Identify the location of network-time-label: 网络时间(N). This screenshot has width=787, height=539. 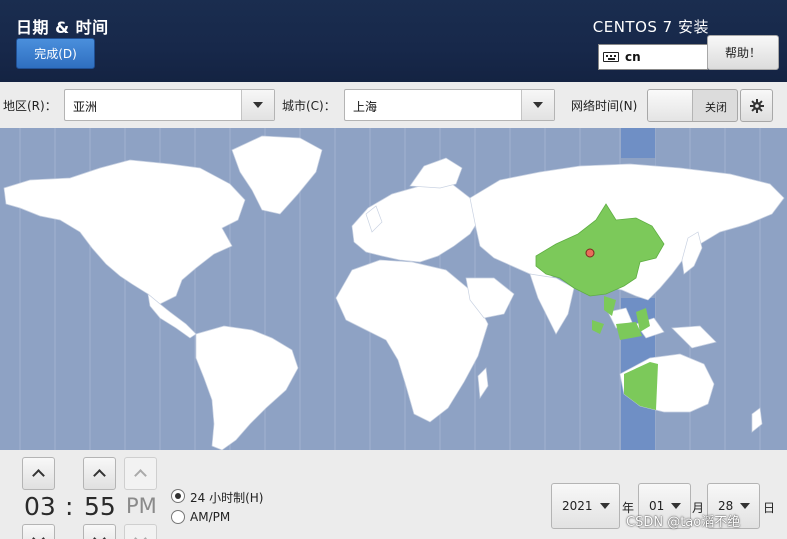
(604, 106).